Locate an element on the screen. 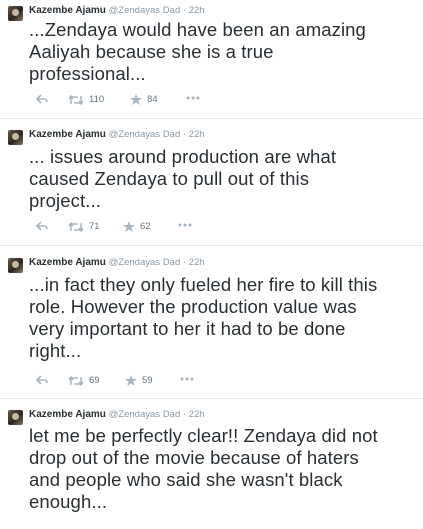 The height and width of the screenshot is (529, 423). tweet-text-line: ... issues around production are what is located at coordinates (183, 156).